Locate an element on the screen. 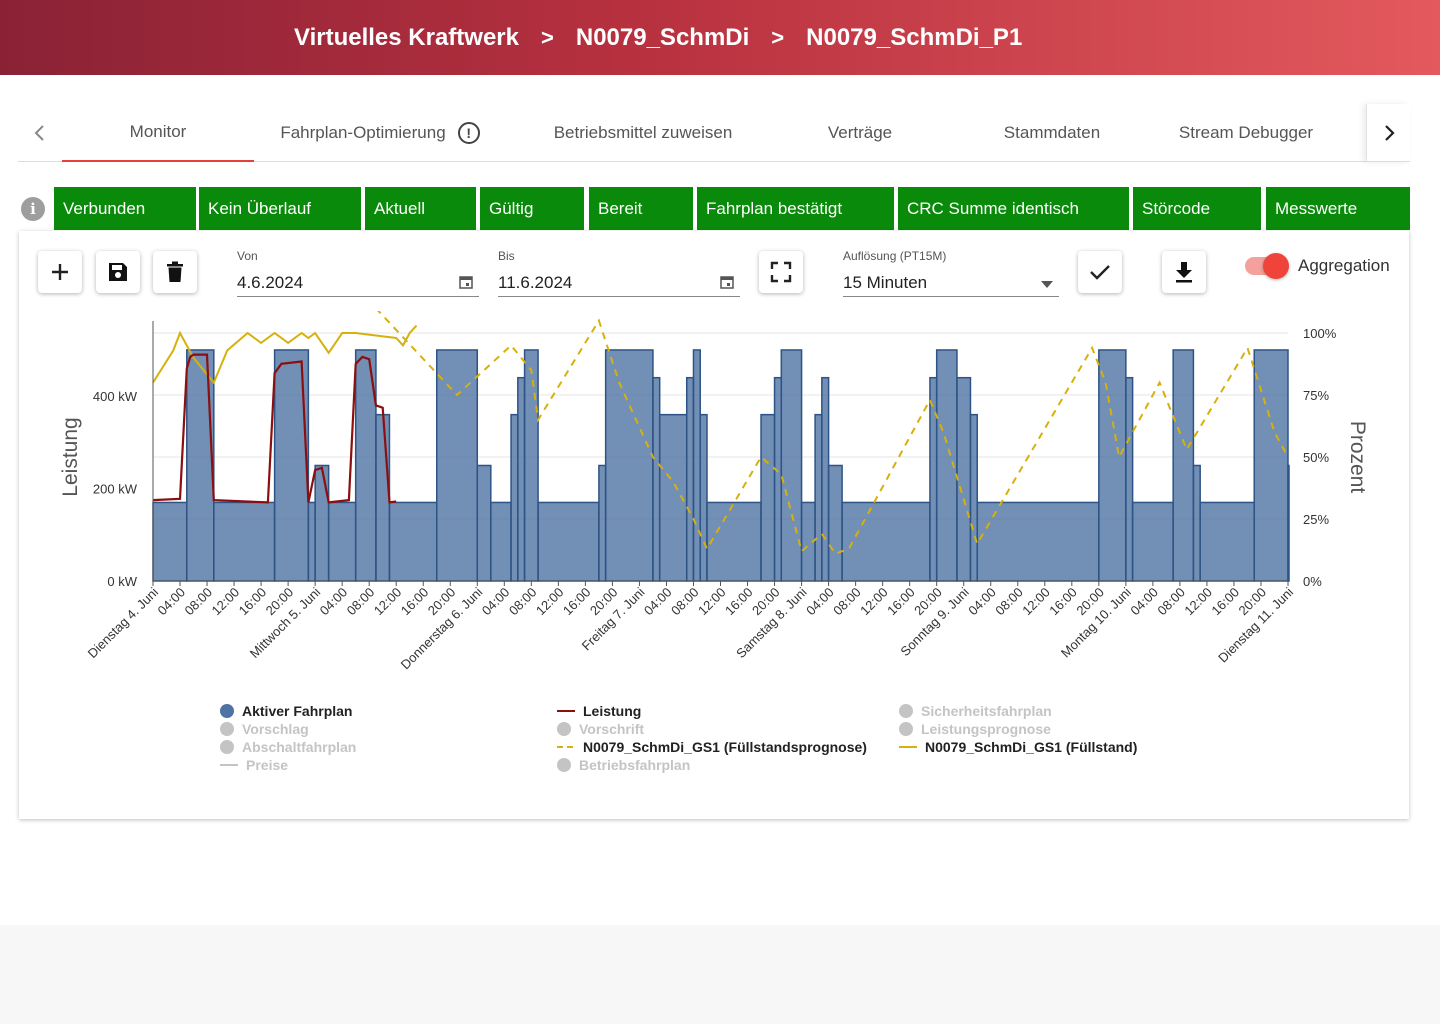 The height and width of the screenshot is (1024, 1440). y-tick-label-right: 100% is located at coordinates (1320, 333).